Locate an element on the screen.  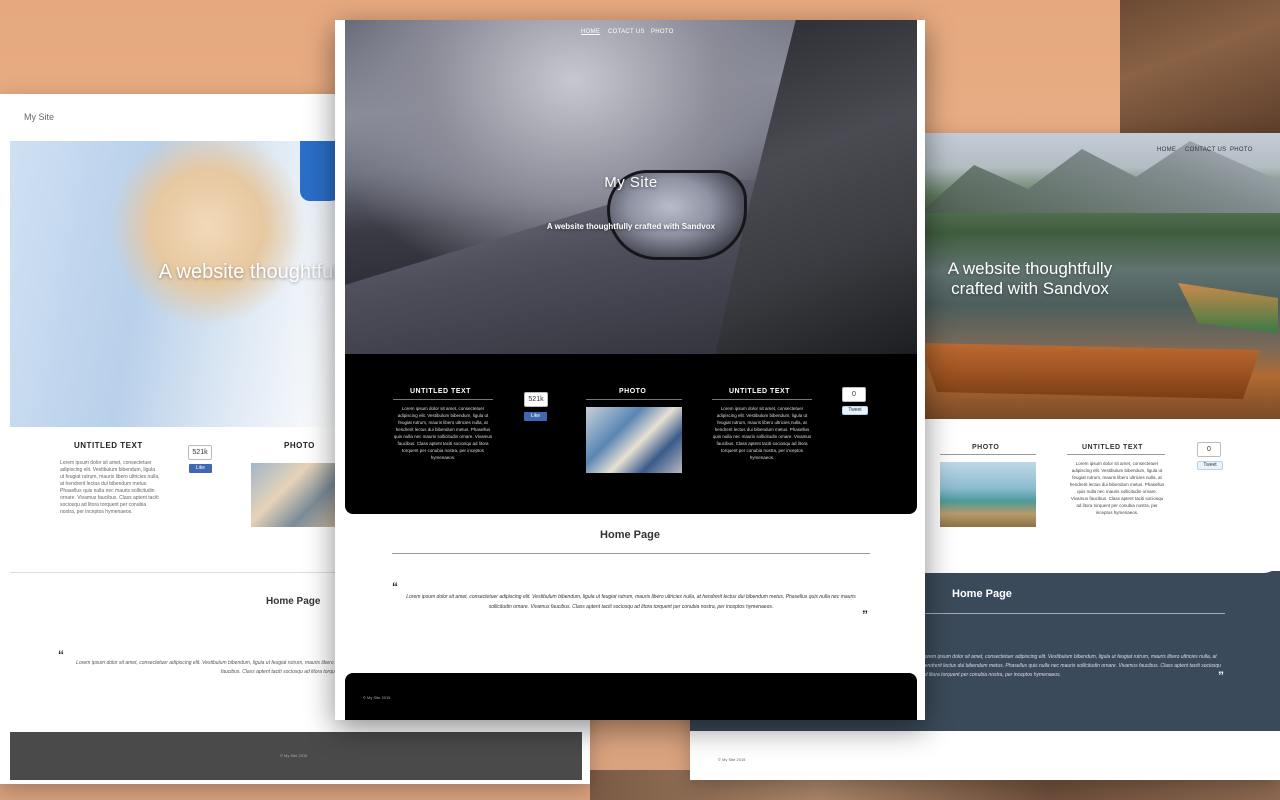
background-rock is located at coordinates (1200, 70).